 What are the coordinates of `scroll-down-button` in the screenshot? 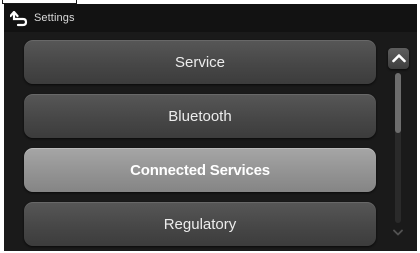 It's located at (398, 232).